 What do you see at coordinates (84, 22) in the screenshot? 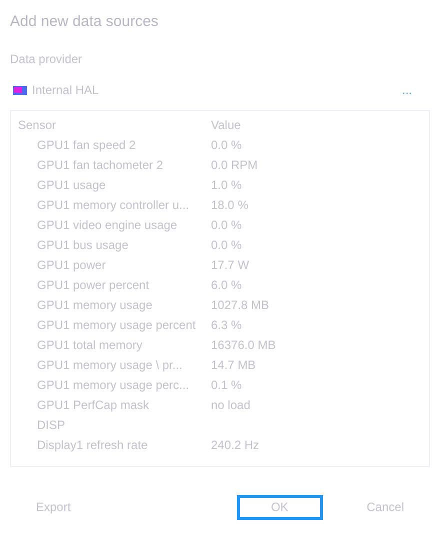
I see `dialog-title: Add new data sources` at bounding box center [84, 22].